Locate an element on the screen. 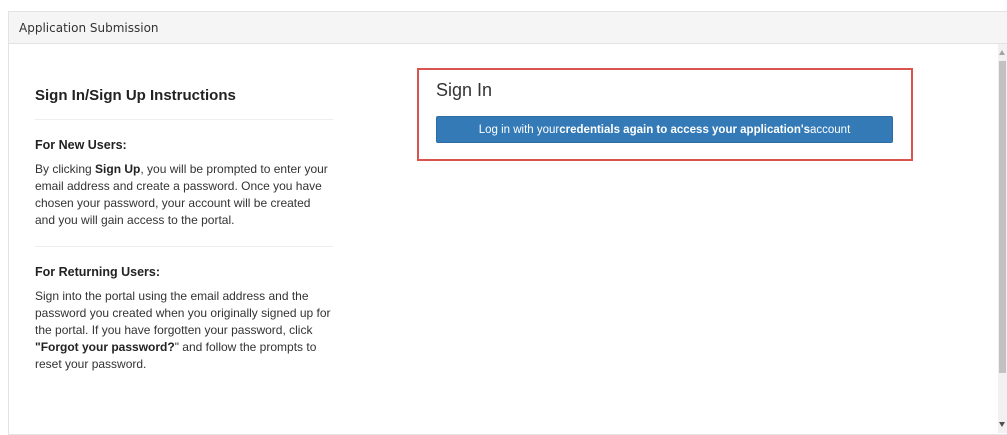 The width and height of the screenshot is (1007, 435). scroll-thumb is located at coordinates (1002, 217).